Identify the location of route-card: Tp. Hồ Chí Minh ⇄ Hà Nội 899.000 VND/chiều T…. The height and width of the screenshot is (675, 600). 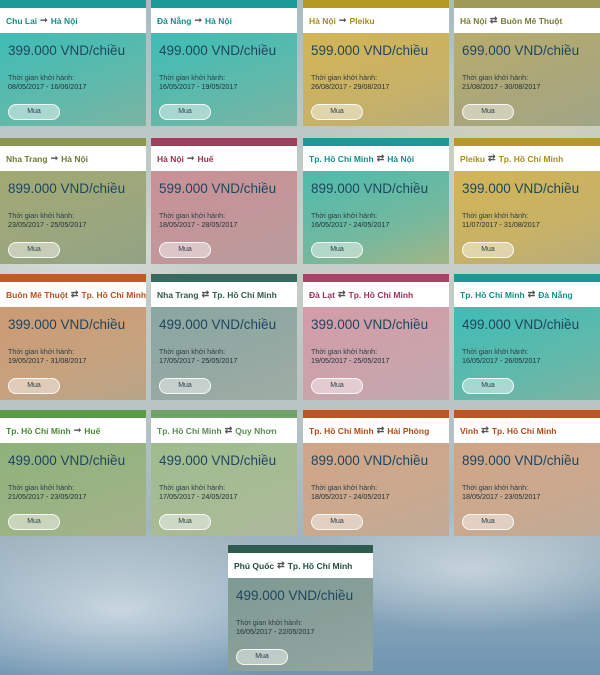
(376, 201).